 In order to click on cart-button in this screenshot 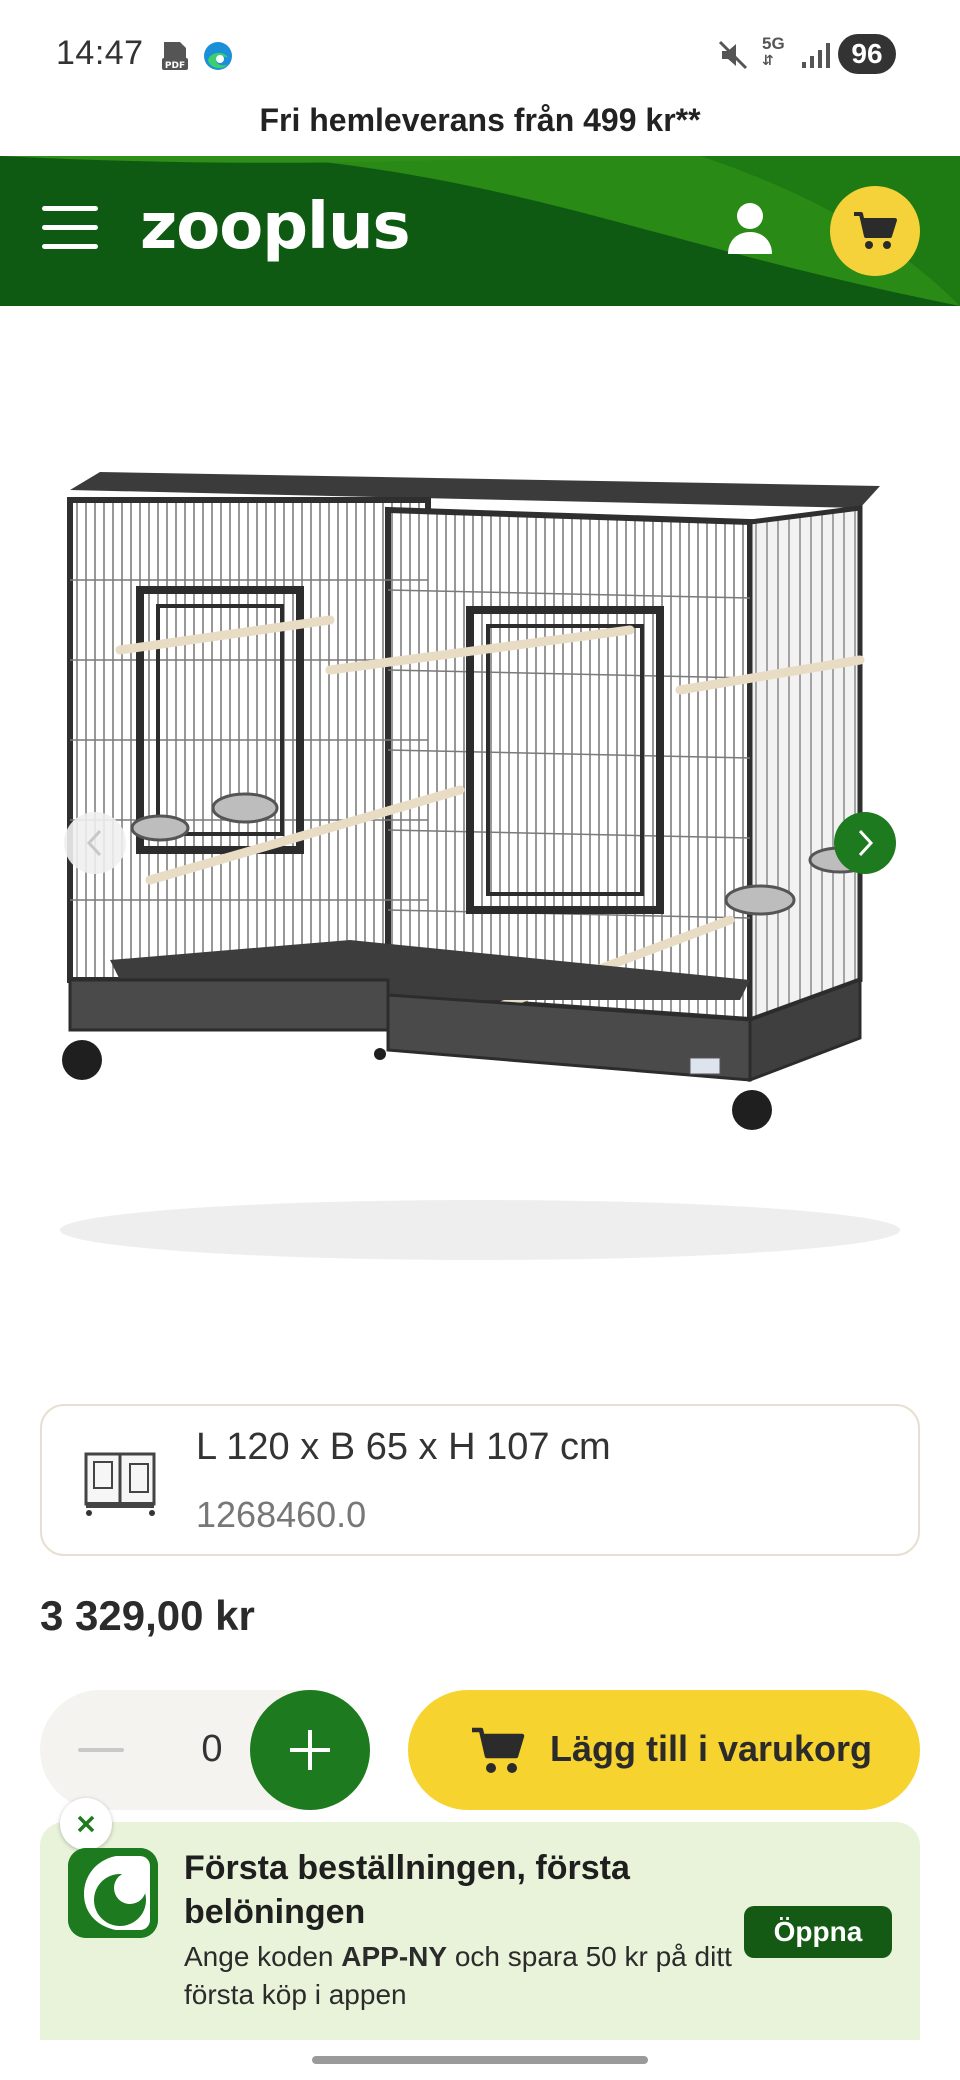, I will do `click(875, 231)`.